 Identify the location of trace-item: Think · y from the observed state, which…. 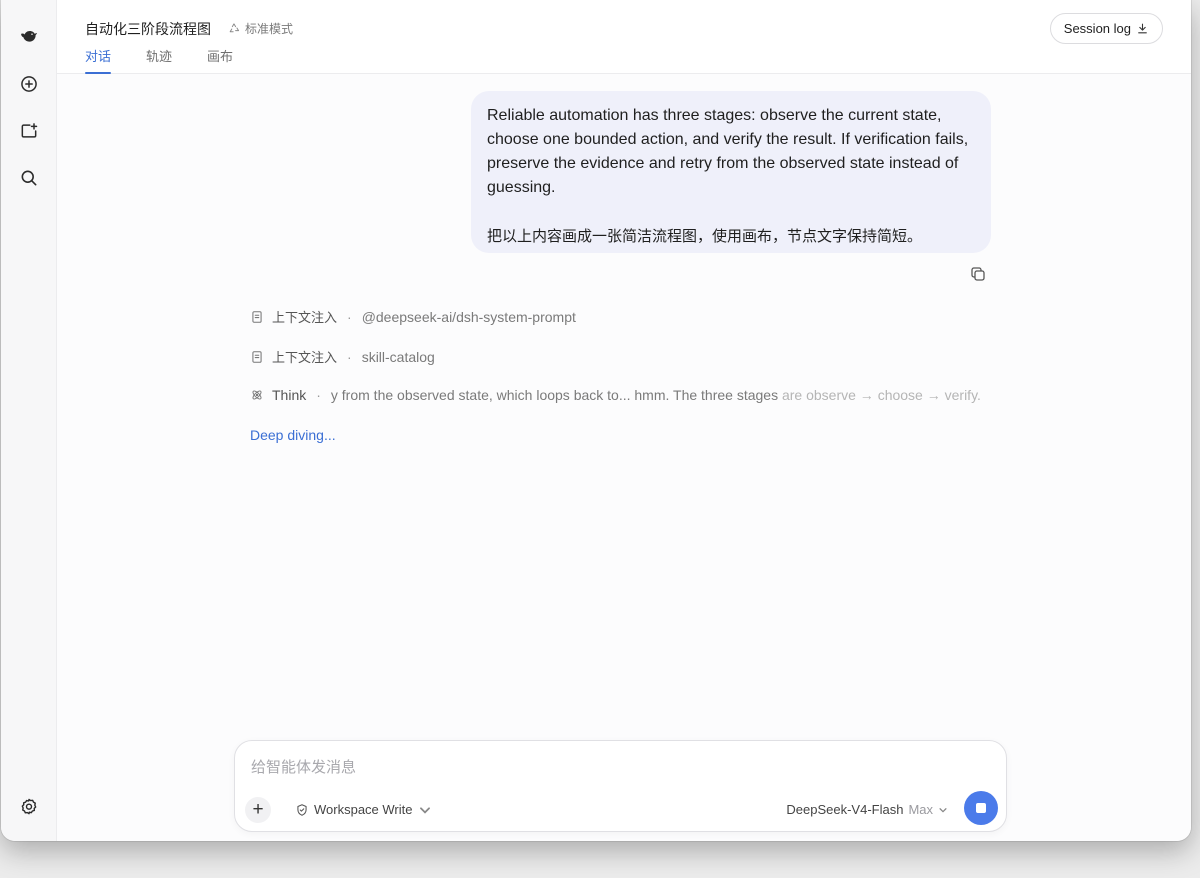
(615, 395).